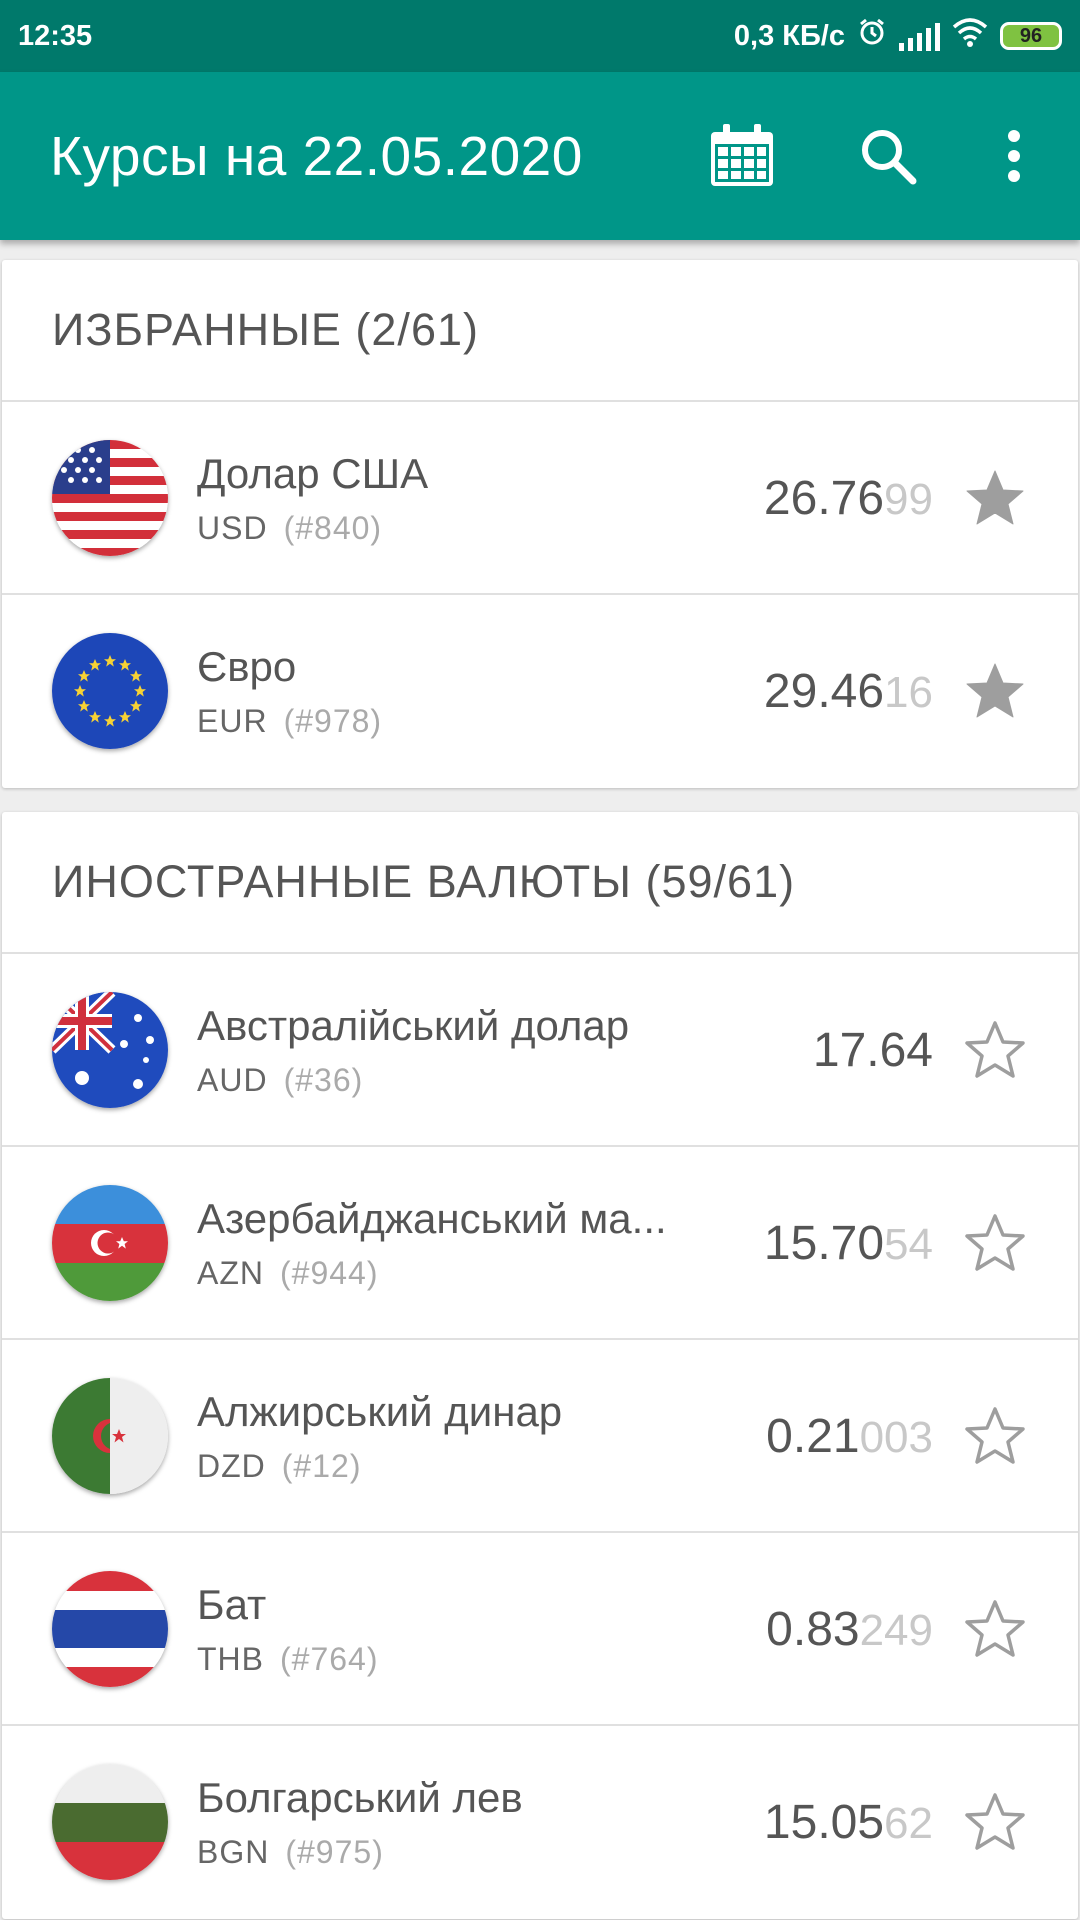  I want to click on calendar-icon, so click(742, 156).